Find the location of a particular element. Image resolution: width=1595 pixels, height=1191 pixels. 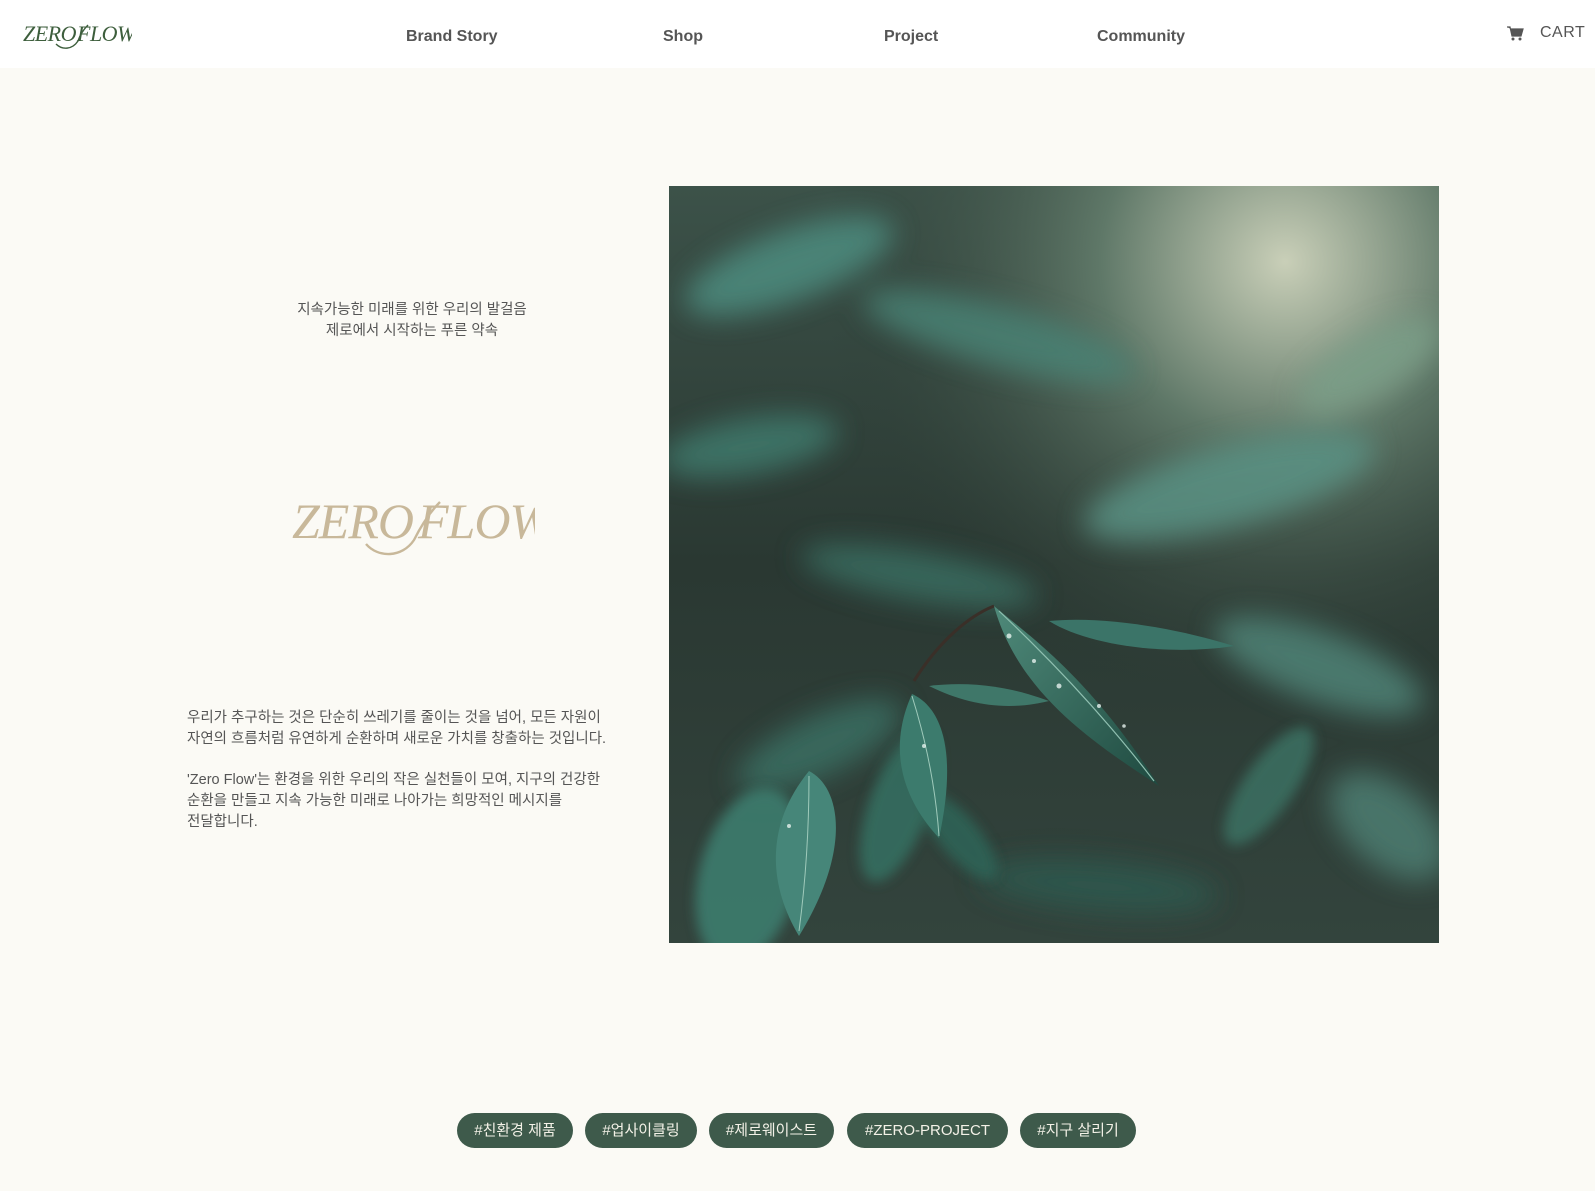

svg-text: FLOW is located at coordinates (476, 521).